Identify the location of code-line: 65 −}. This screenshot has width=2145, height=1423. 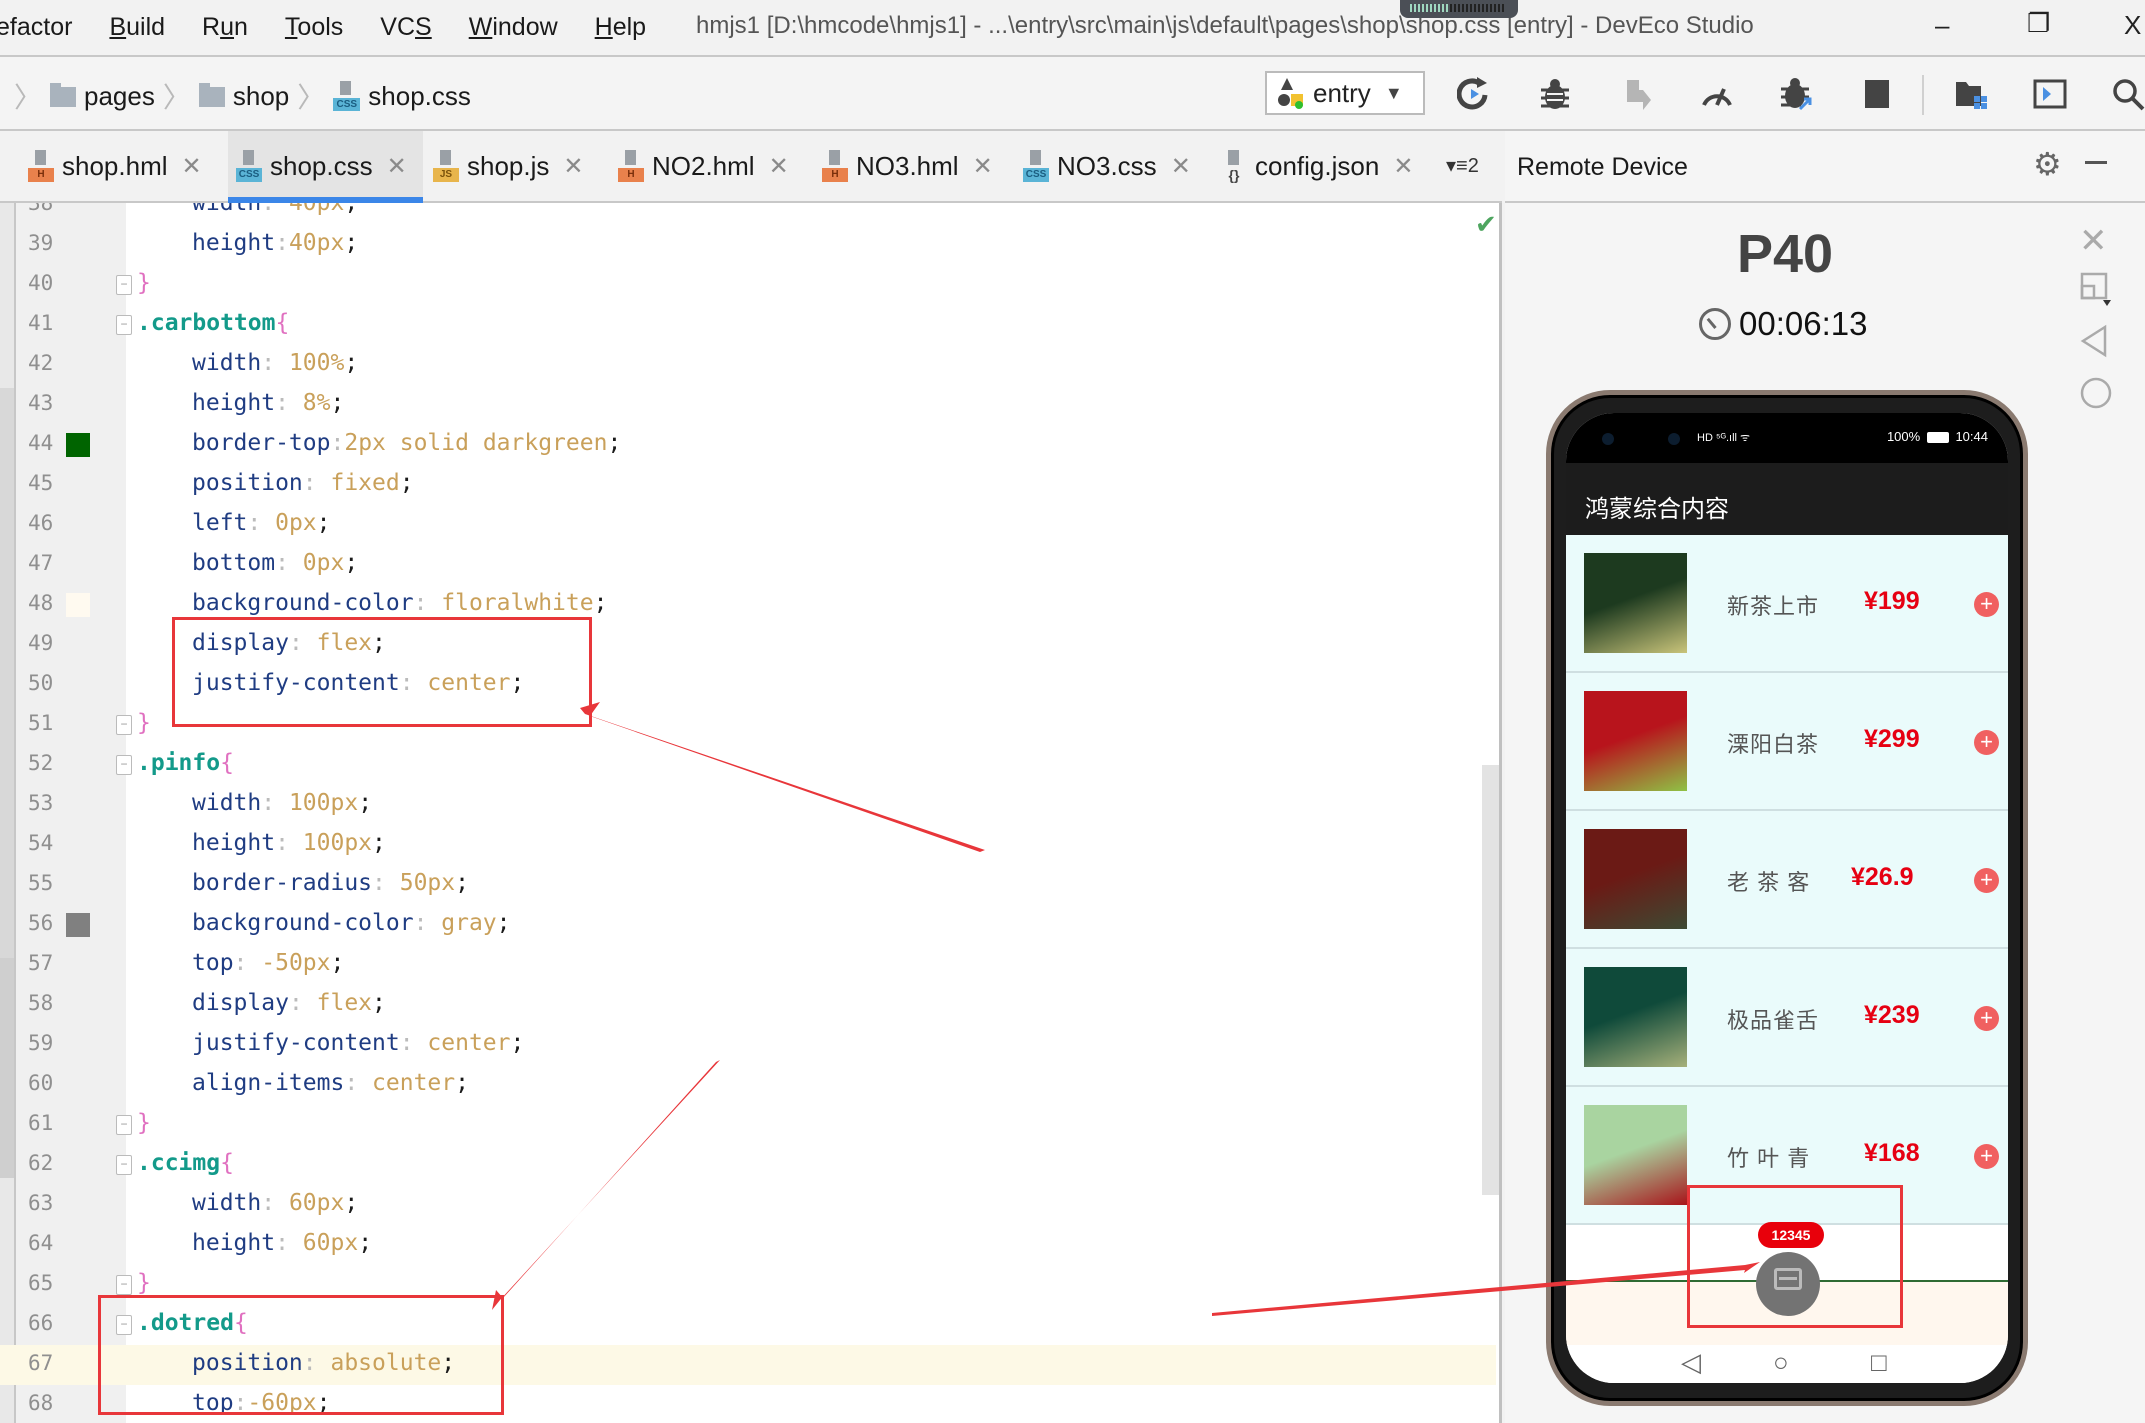
(748, 1285).